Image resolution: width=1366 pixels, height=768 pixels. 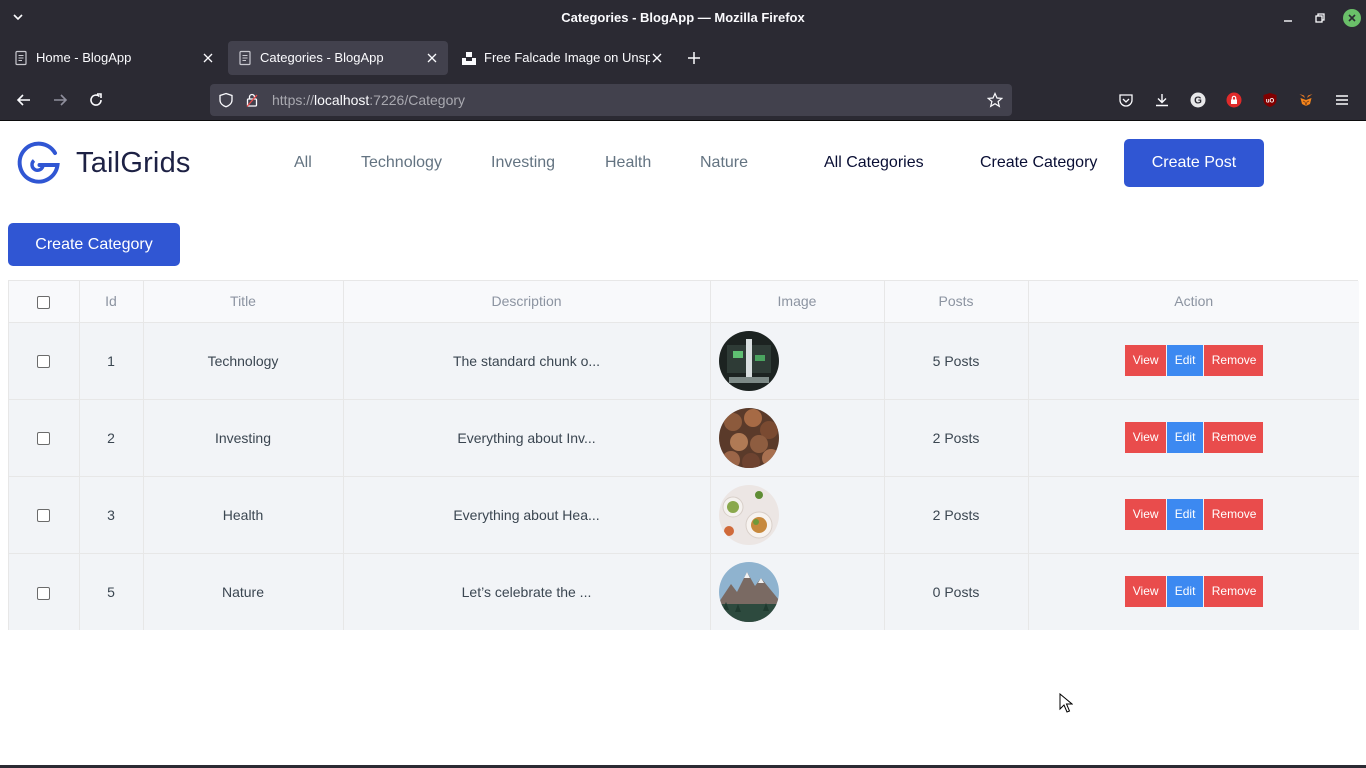 I want to click on logo-mark-icon, so click(x=38, y=162).